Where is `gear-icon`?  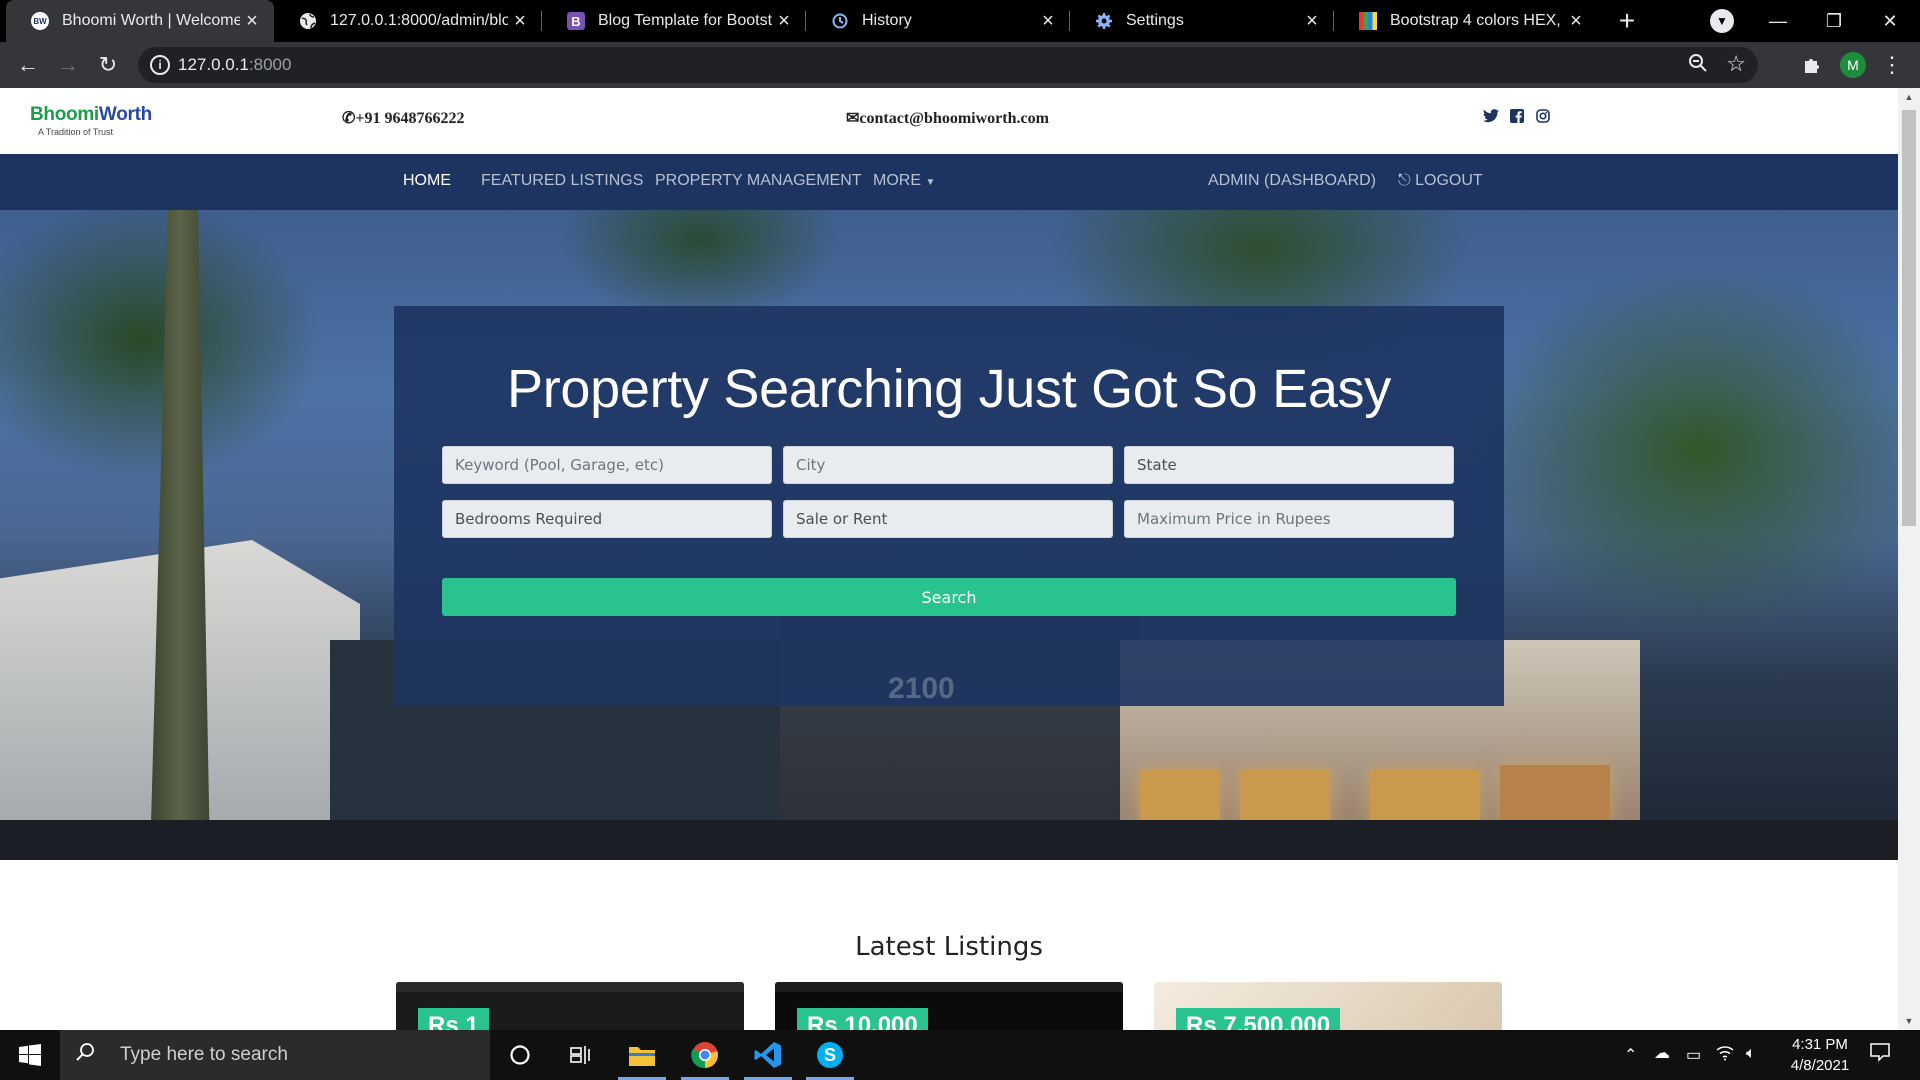
gear-icon is located at coordinates (1104, 21).